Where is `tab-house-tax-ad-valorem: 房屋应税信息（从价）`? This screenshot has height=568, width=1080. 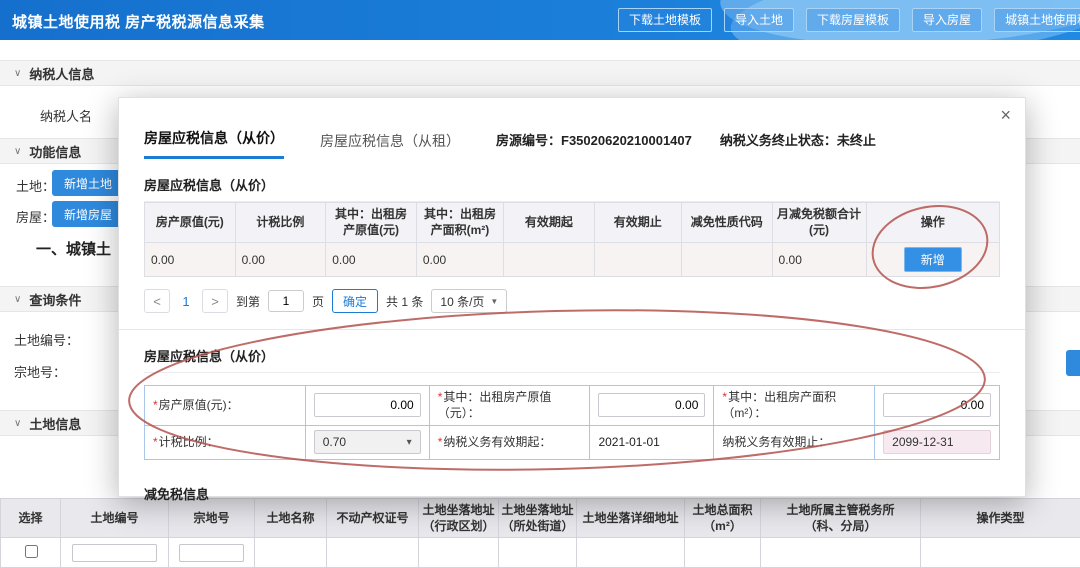
tab-house-tax-ad-valorem: 房屋应税信息（从价） is located at coordinates (214, 143).